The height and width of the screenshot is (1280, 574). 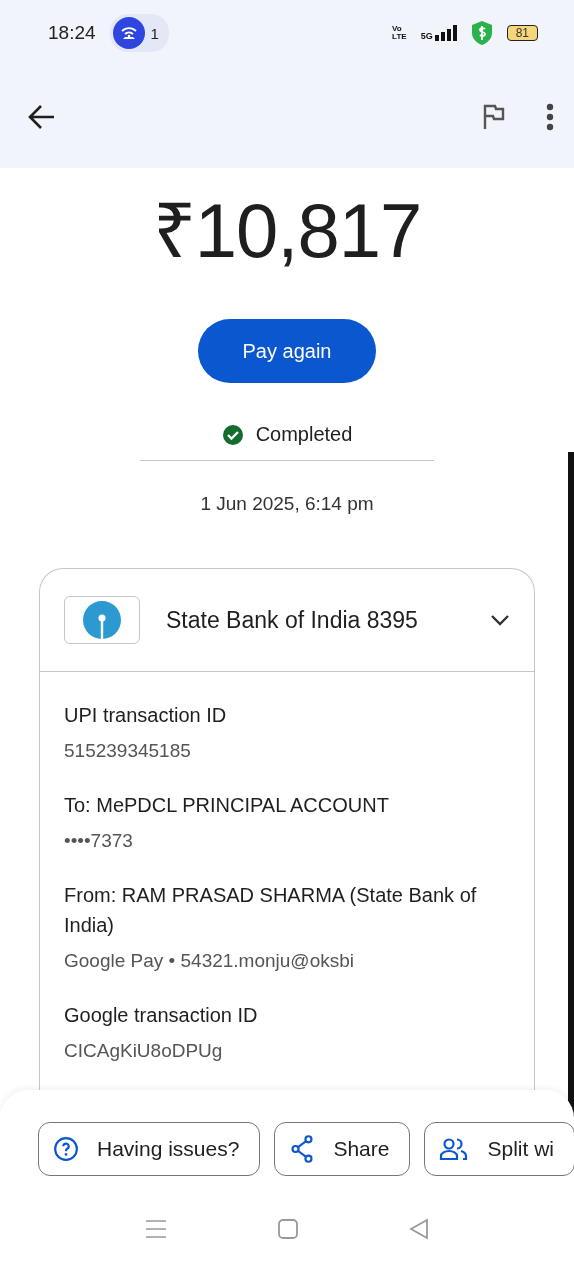 I want to click on people-icon, so click(x=454, y=1149).